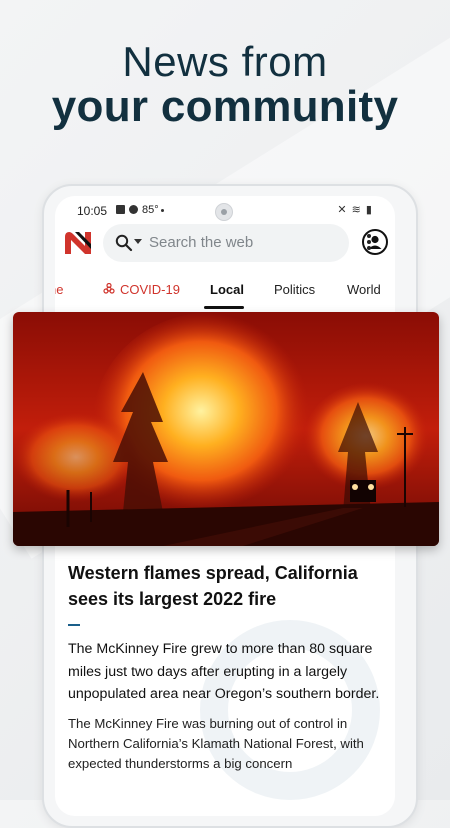  Describe the element at coordinates (162, 210) in the screenshot. I see `notification-dot-icon` at that location.